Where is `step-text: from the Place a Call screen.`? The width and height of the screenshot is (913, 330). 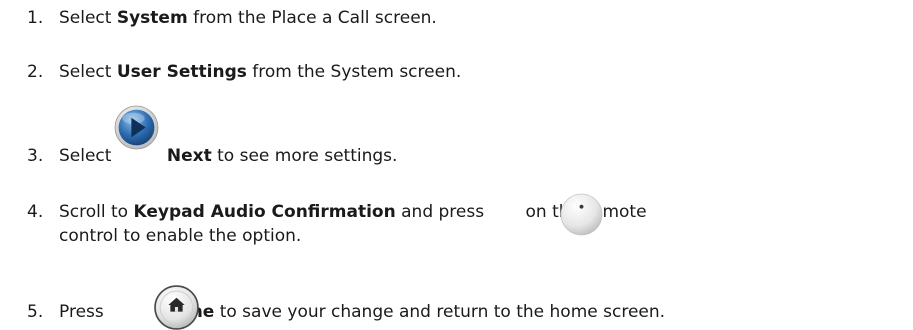
step-text: from the Place a Call screen. is located at coordinates (312, 18).